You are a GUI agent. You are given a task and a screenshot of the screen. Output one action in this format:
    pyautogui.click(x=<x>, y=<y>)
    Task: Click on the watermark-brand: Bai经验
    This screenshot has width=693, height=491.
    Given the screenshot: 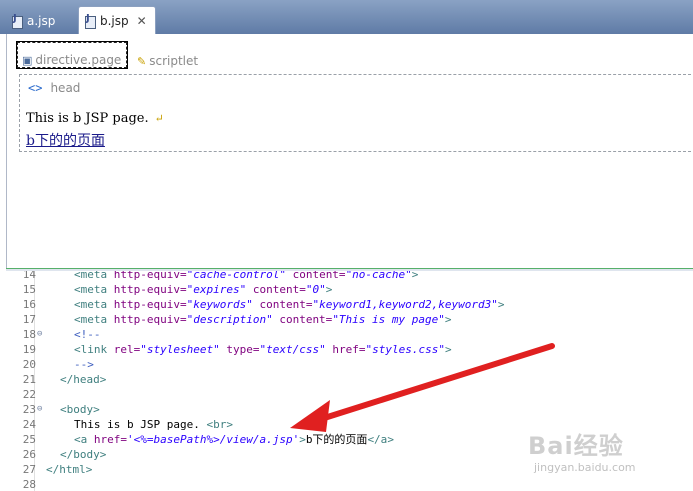 What is the action you would take?
    pyautogui.click(x=576, y=446)
    